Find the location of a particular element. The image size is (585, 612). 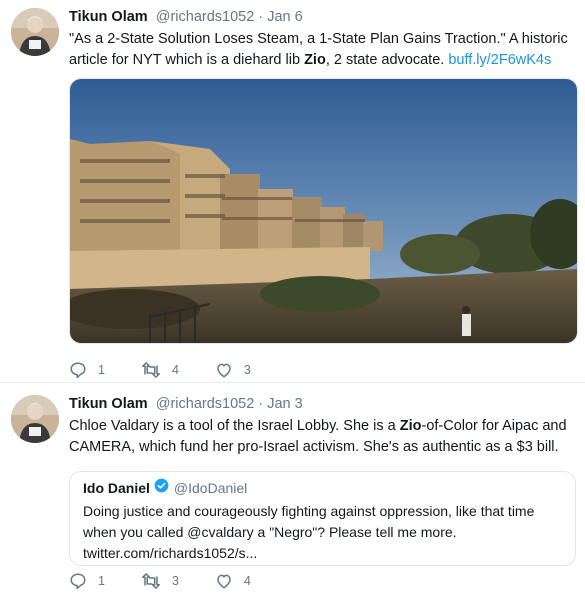

quoted-author-name: Ido Daniel is located at coordinates (116, 487).